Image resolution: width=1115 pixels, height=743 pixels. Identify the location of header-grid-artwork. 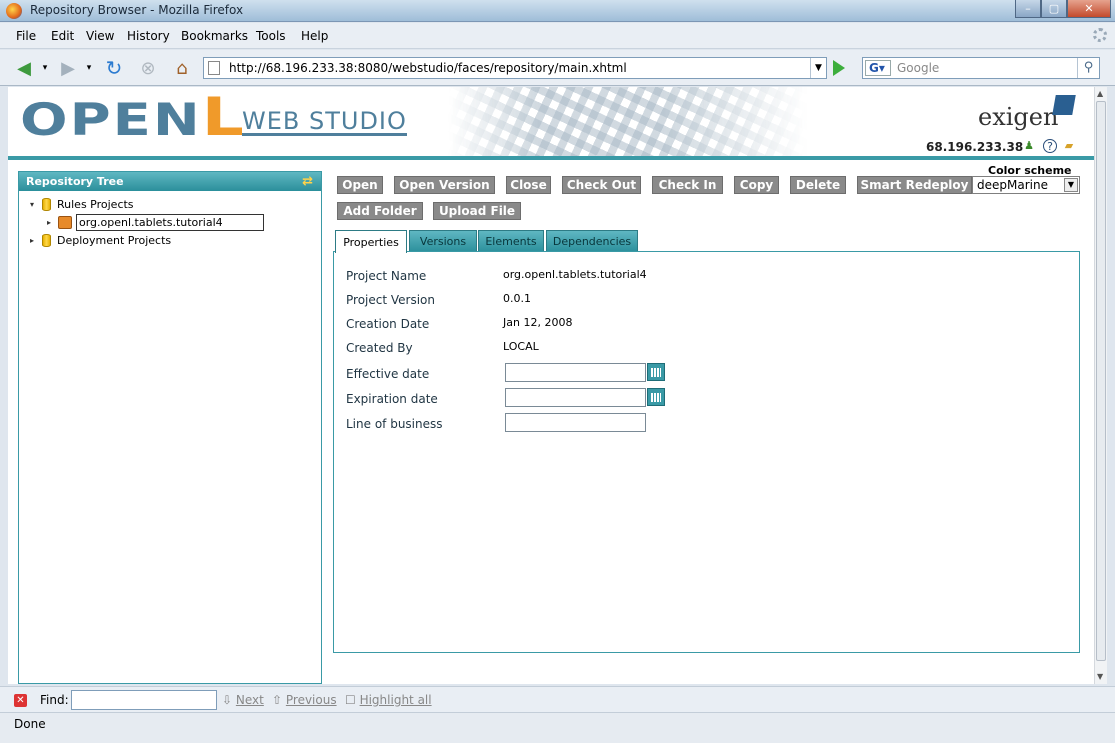
(628, 122).